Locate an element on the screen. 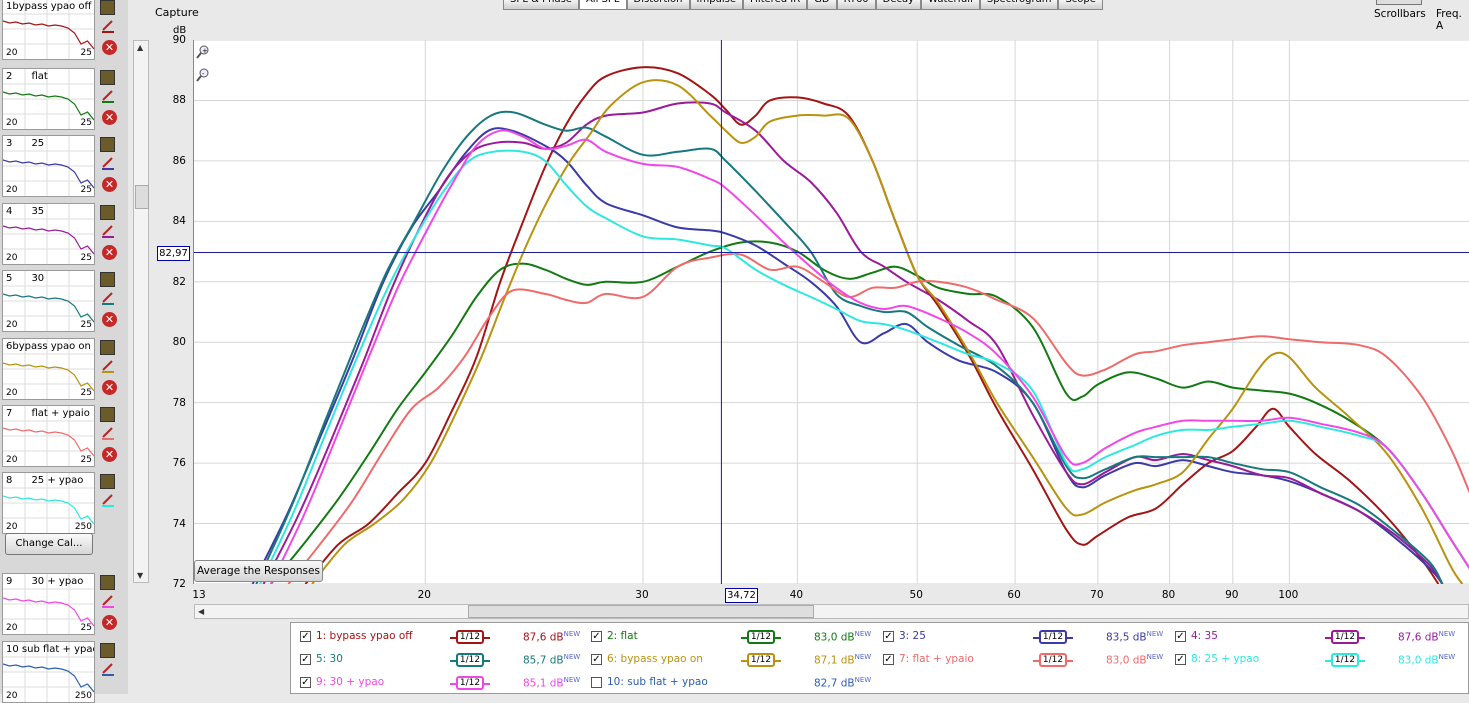 This screenshot has height=703, width=1469. tab-filtered-ir: Filtered IR is located at coordinates (775, 5).